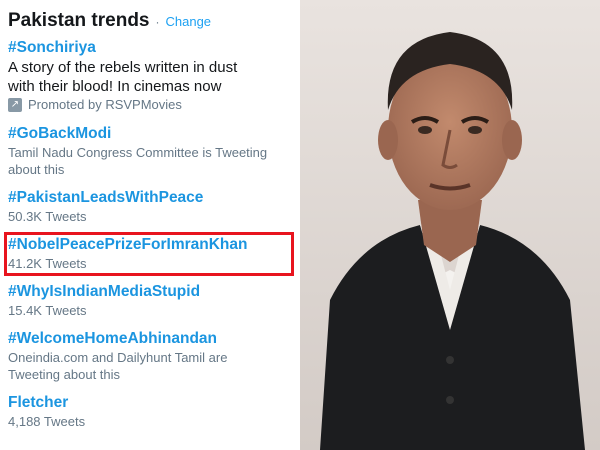 This screenshot has width=600, height=450. Describe the element at coordinates (118, 357) in the screenshot. I see `trend-description: Oneindia.com and Dailyhunt Tamil are` at that location.